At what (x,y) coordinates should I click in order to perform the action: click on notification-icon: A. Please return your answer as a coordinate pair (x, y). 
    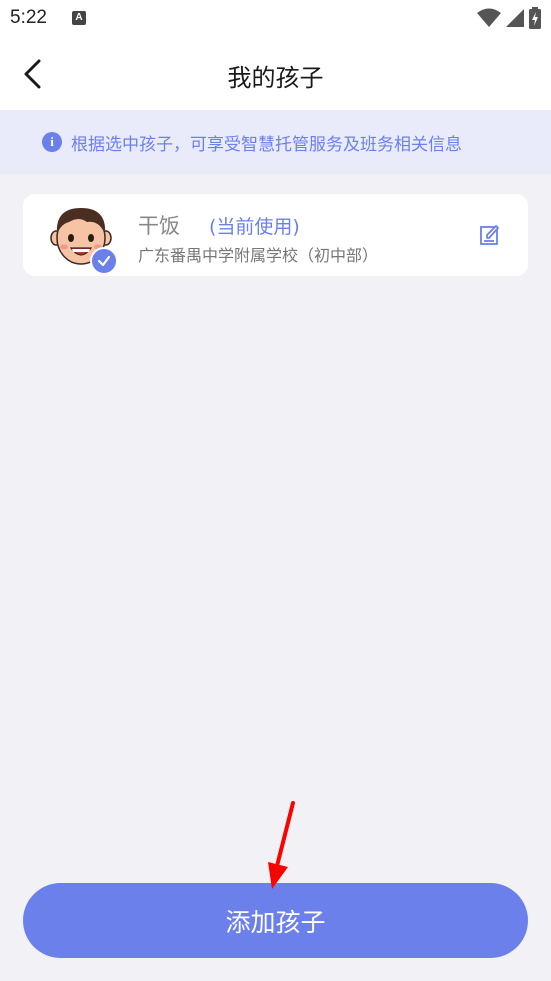
    Looking at the image, I should click on (79, 18).